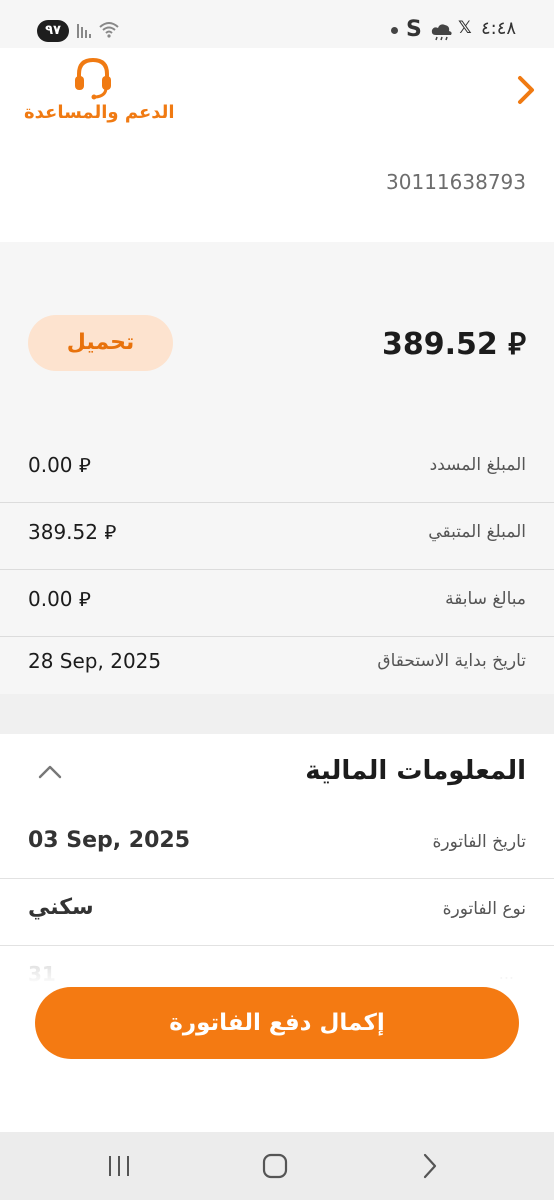  I want to click on signal-icon, so click(84, 31).